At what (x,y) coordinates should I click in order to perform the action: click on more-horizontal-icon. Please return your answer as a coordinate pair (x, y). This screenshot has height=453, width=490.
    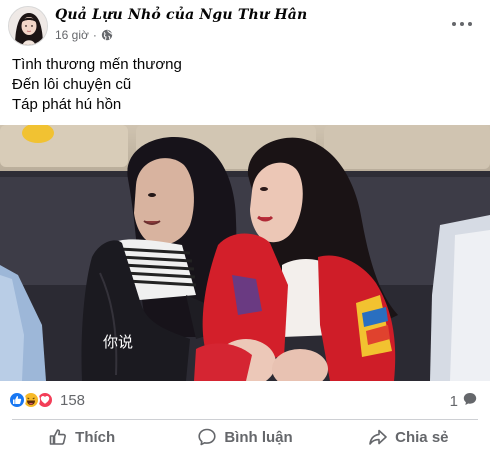
    Looking at the image, I should click on (462, 24).